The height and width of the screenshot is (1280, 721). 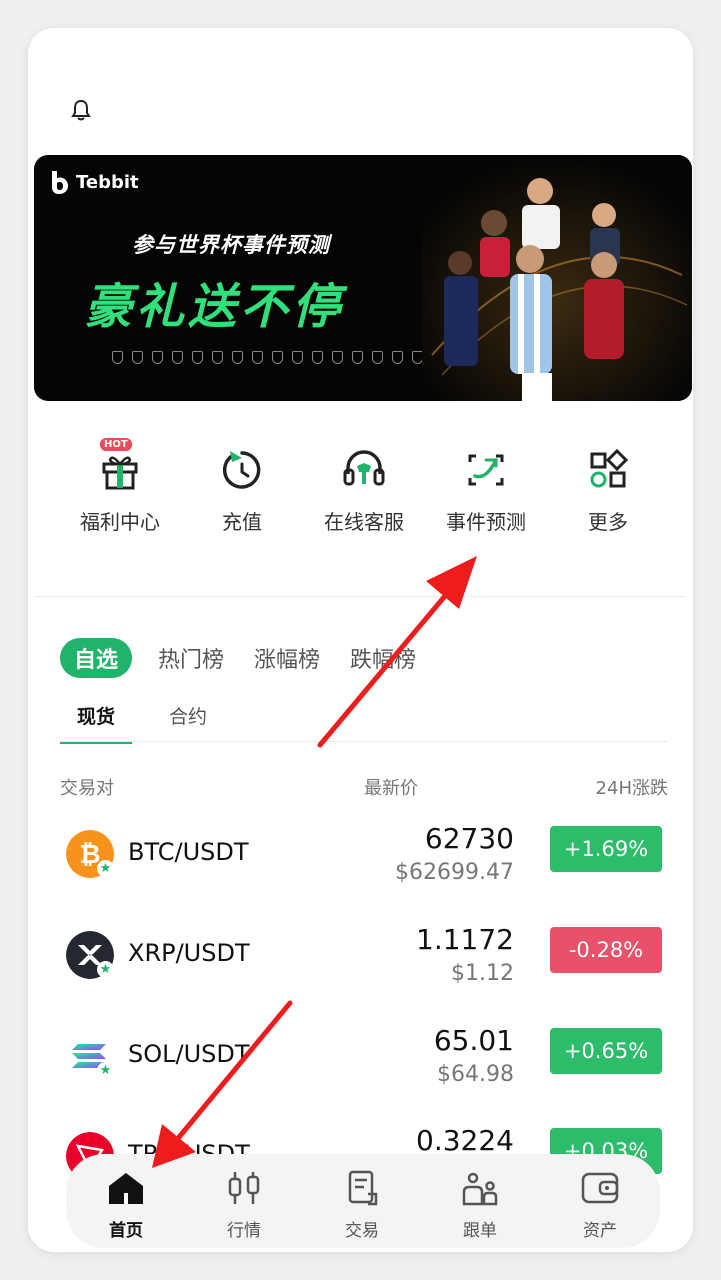 I want to click on nav-assets: 资产, so click(x=600, y=1204).